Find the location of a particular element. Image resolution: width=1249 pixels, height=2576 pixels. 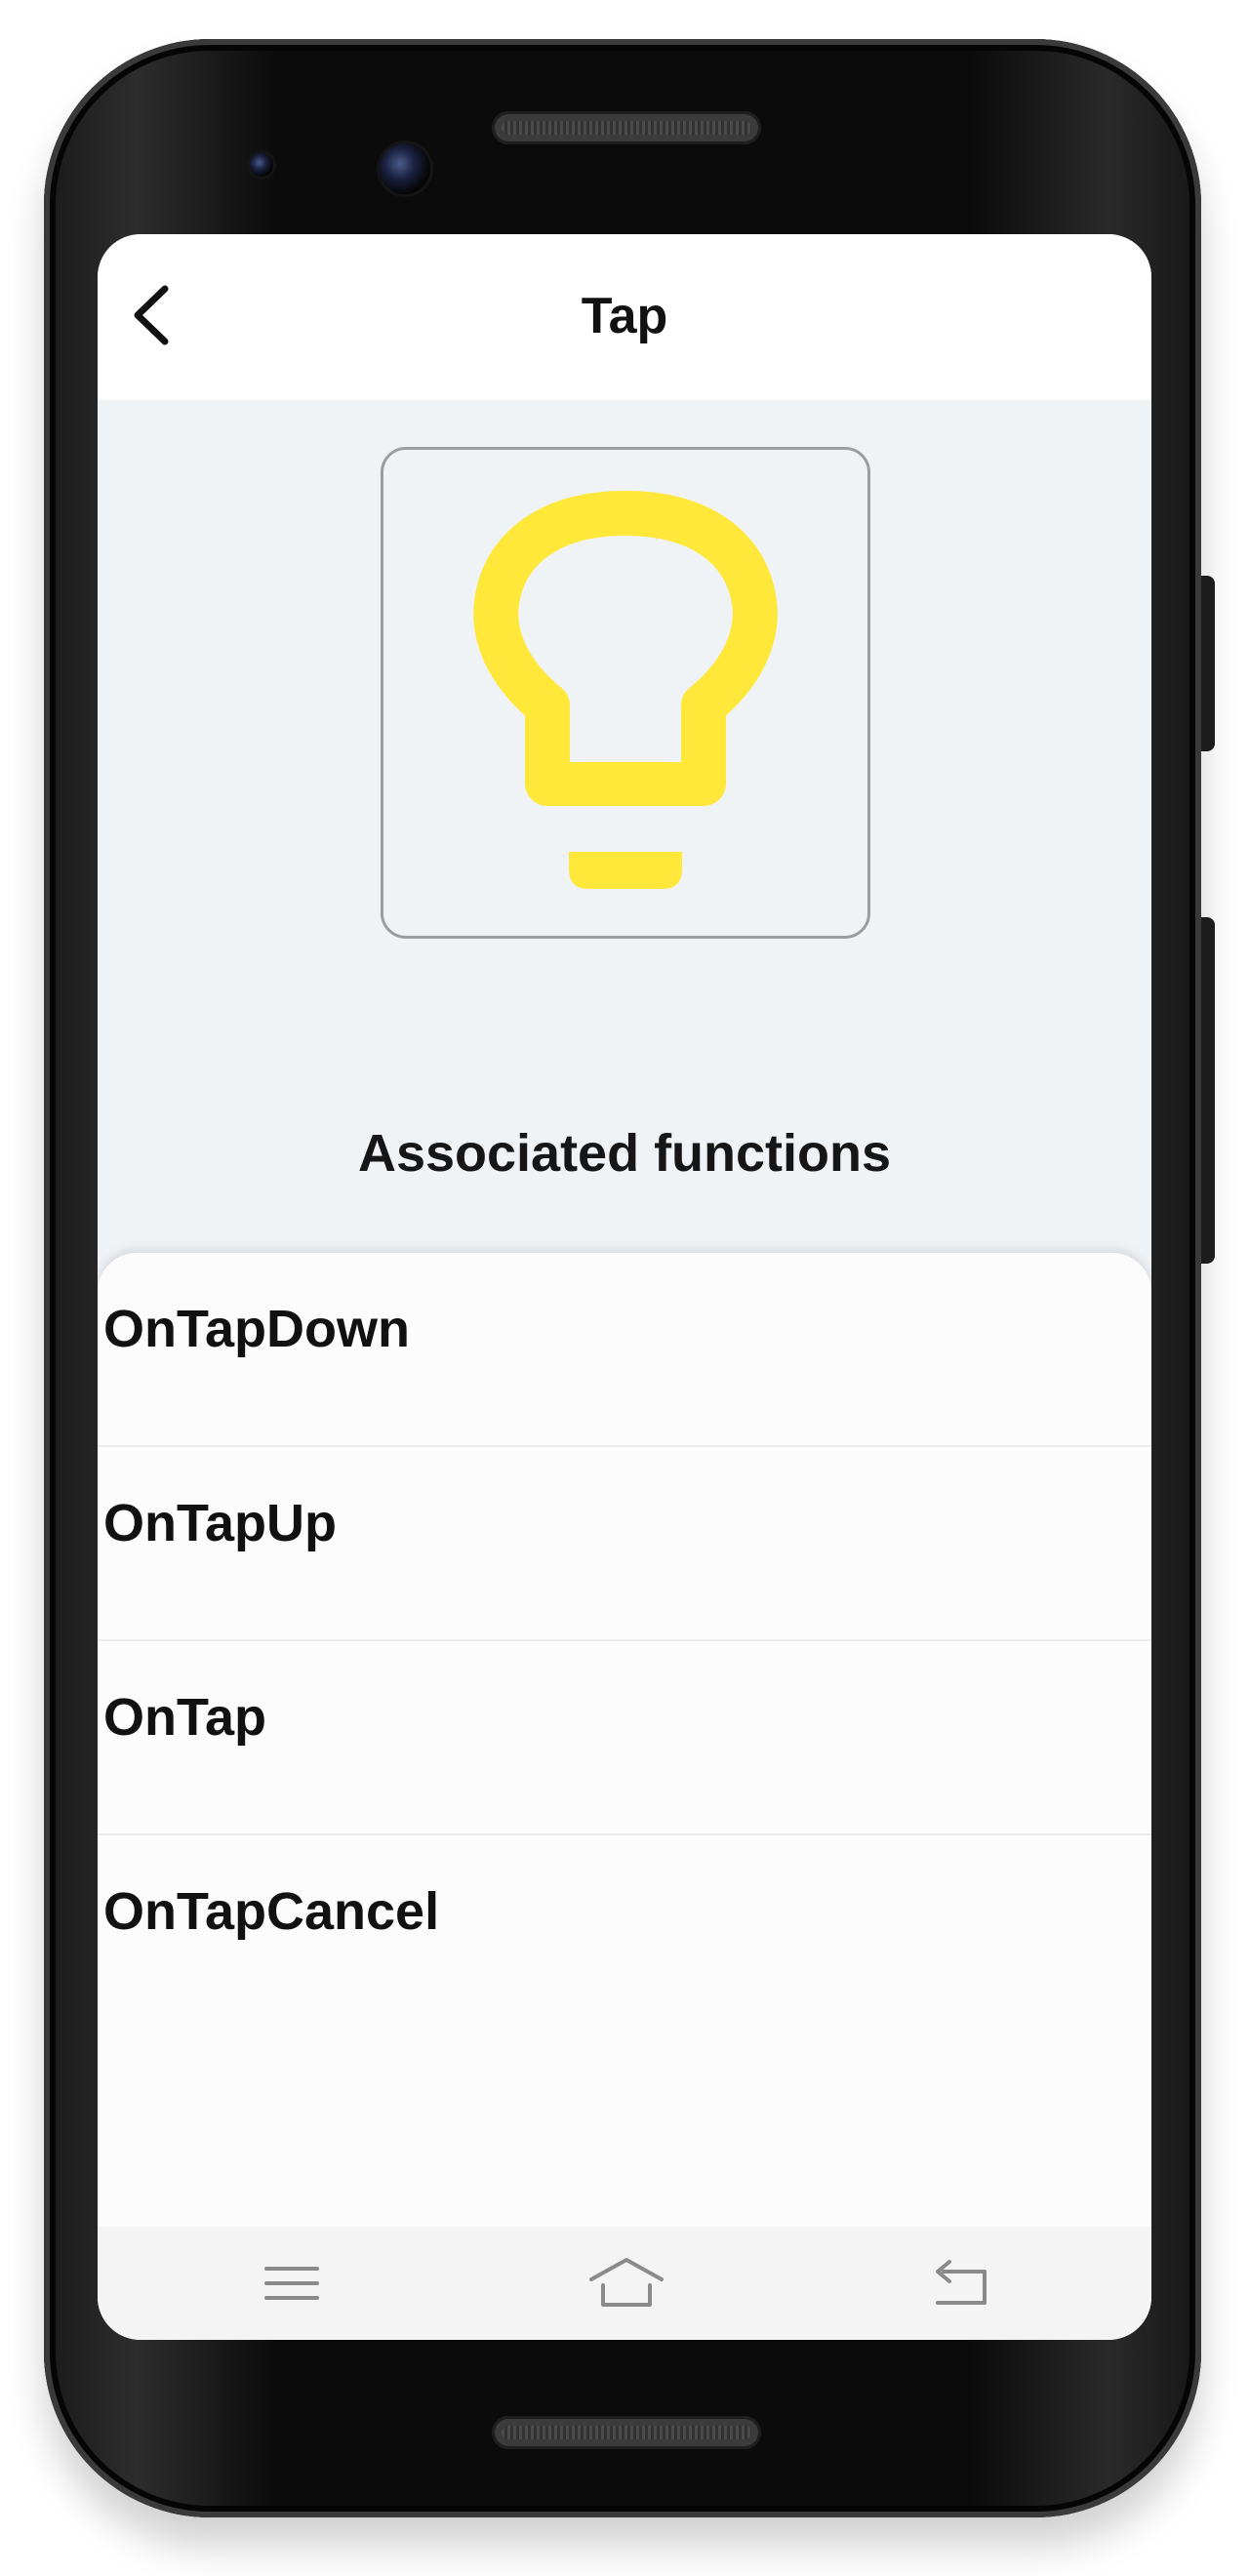

list-item: OnTapUp is located at coordinates (624, 1544).